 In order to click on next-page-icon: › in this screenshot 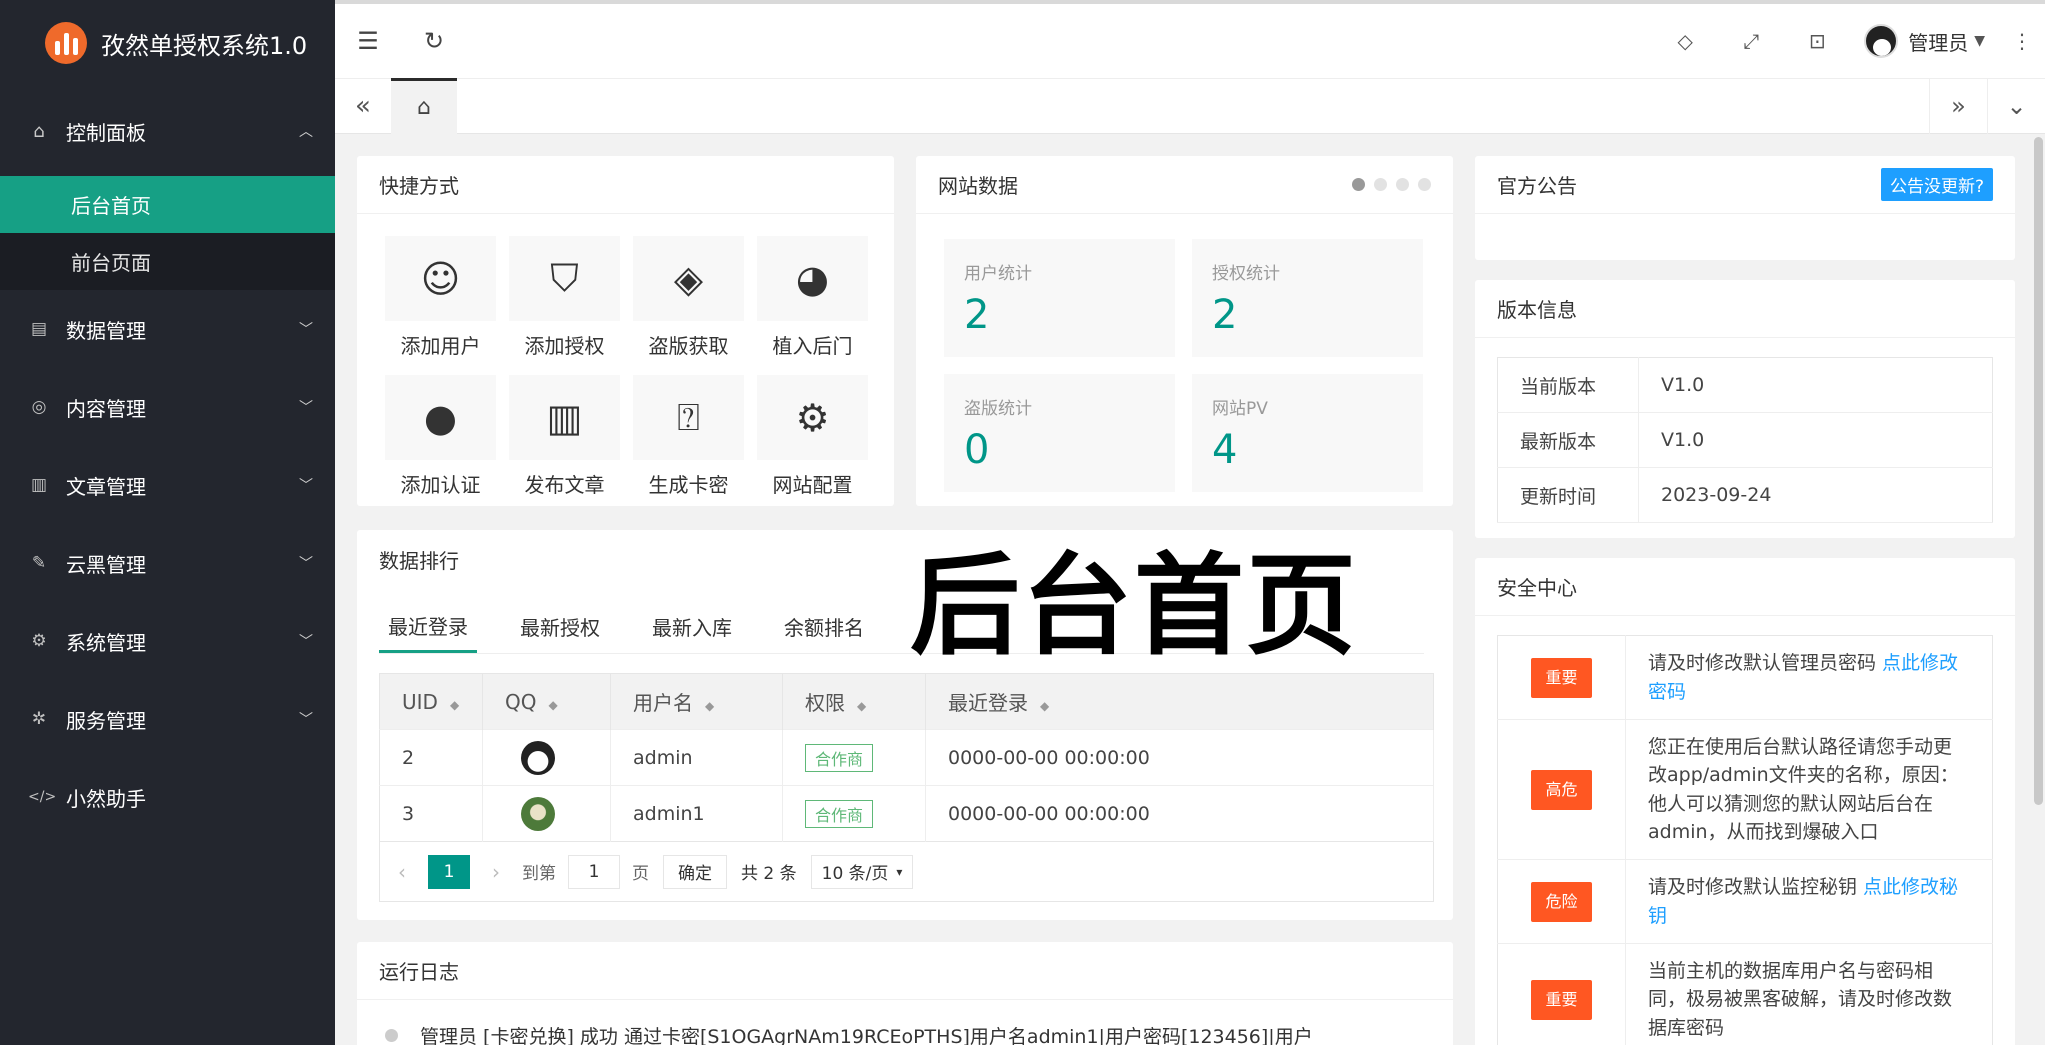, I will do `click(496, 872)`.